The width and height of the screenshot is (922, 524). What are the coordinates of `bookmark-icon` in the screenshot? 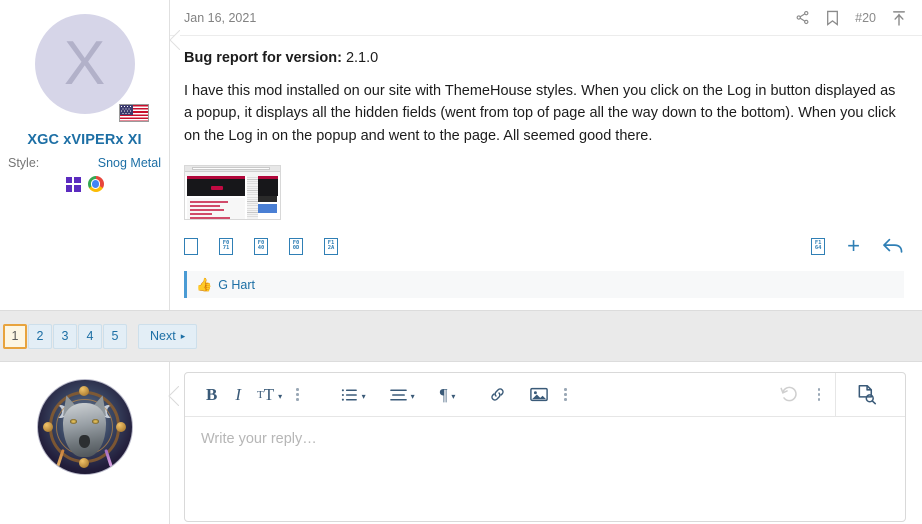 It's located at (832, 18).